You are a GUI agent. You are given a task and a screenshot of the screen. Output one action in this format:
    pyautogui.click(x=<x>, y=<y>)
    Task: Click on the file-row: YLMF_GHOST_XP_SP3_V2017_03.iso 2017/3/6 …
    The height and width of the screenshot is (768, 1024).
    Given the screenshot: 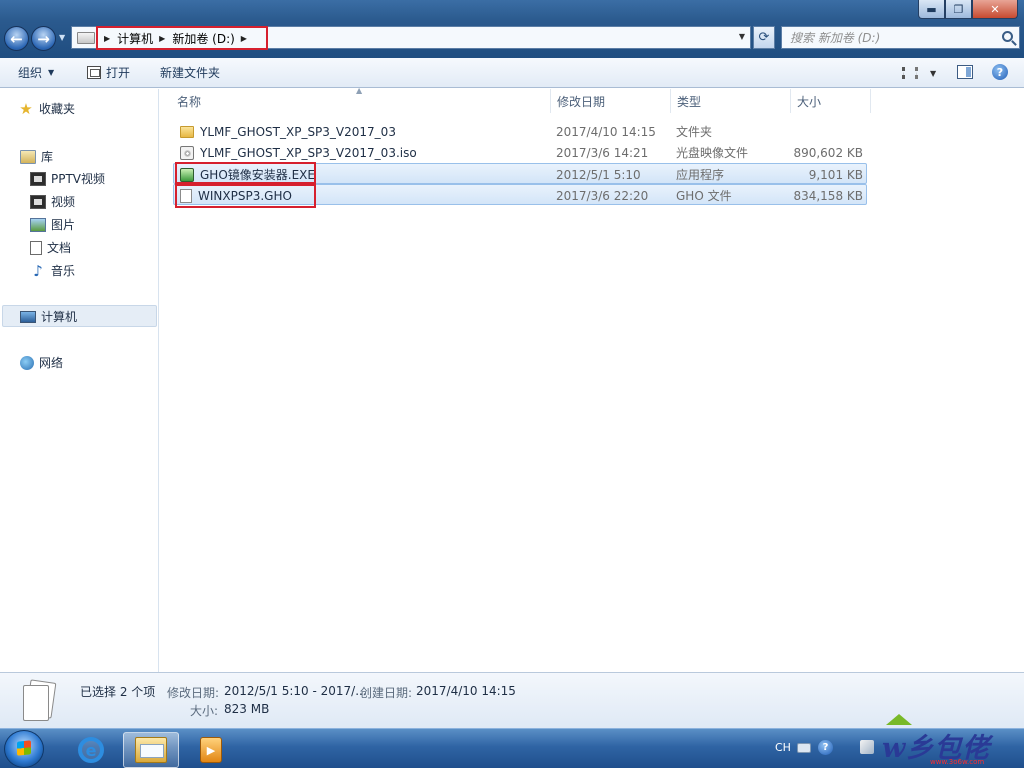 What is the action you would take?
    pyautogui.click(x=520, y=152)
    